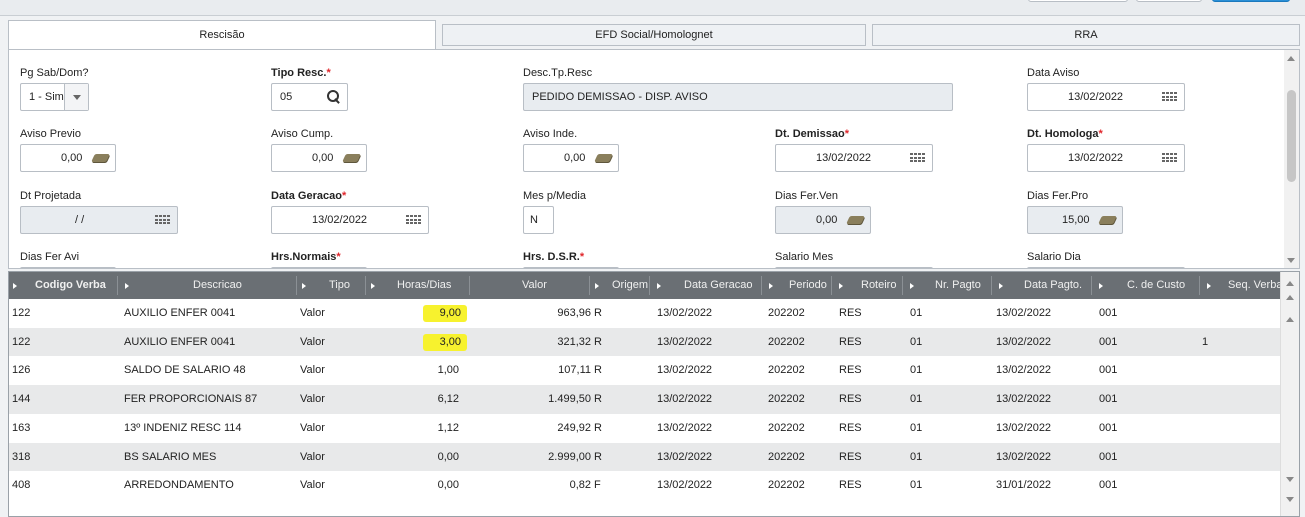 The image size is (1305, 517). What do you see at coordinates (1075, 220) in the screenshot?
I see `dias-fer-pro-input: 15,00` at bounding box center [1075, 220].